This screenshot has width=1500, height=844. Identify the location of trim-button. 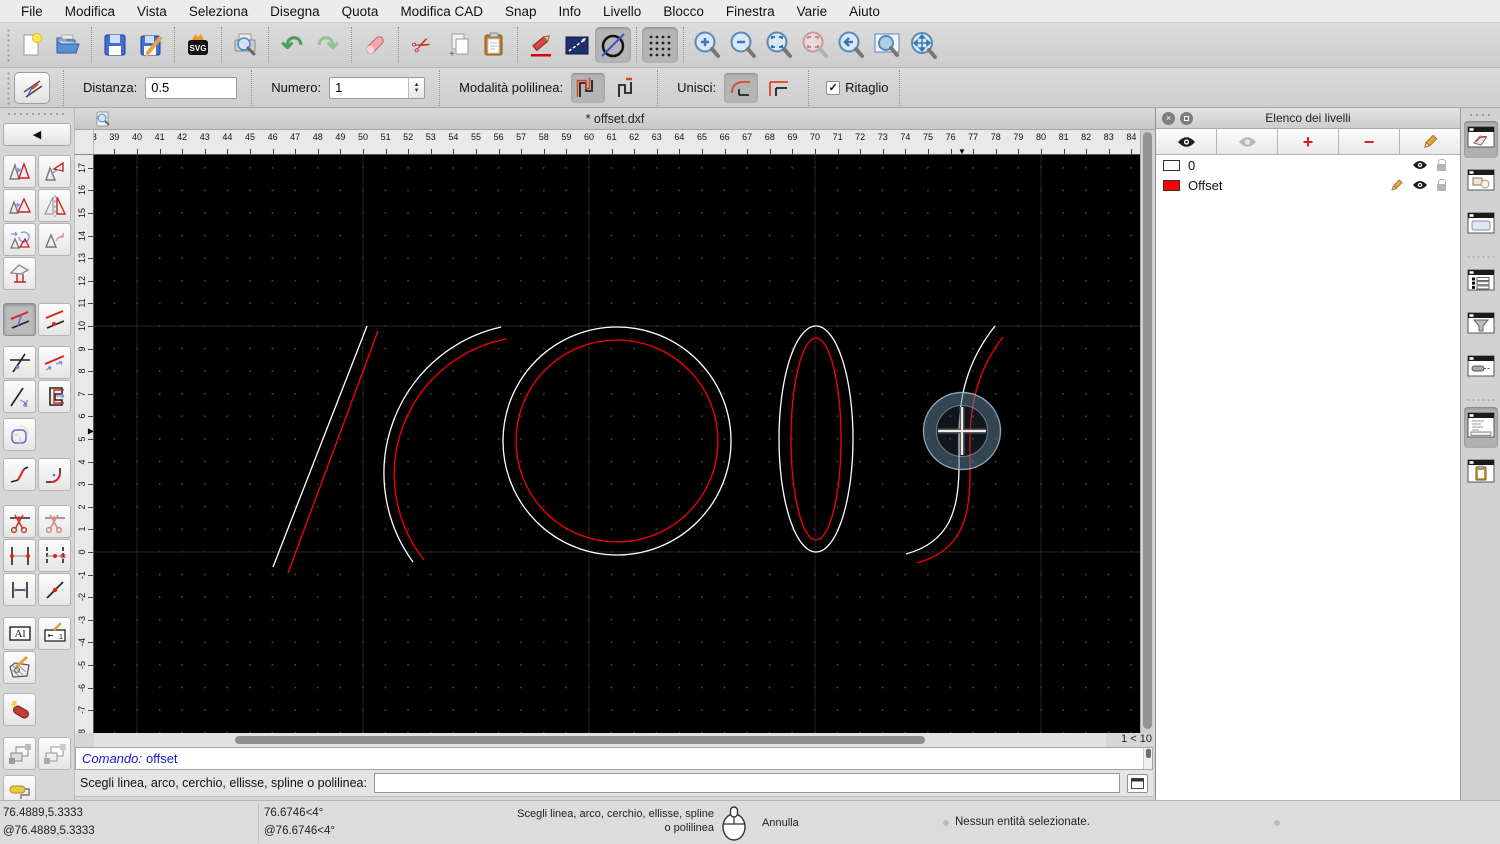
(19, 362).